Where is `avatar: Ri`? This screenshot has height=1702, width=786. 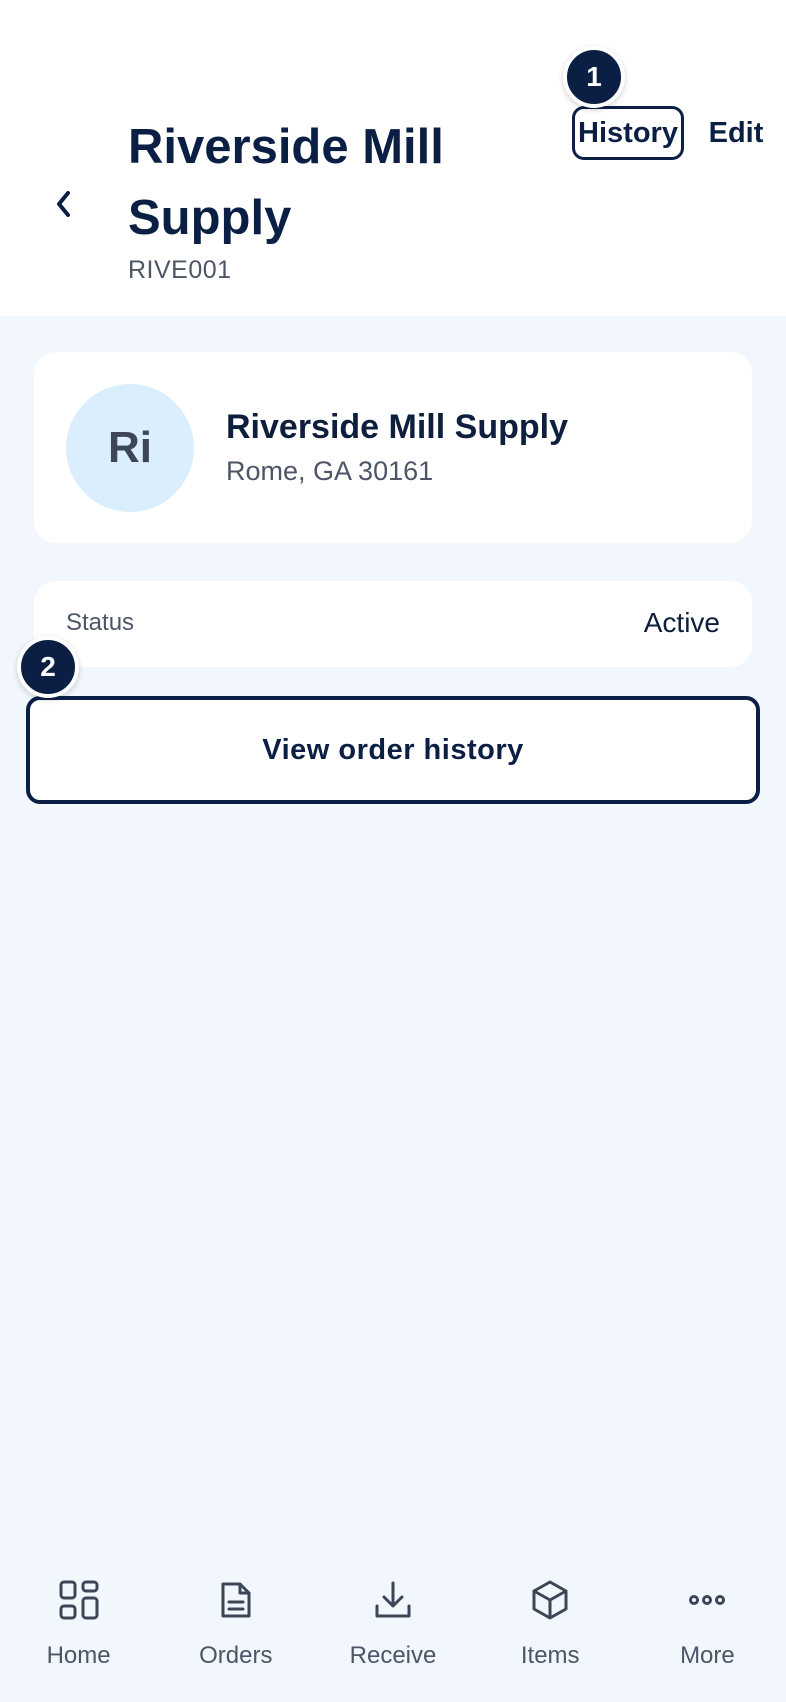 avatar: Ri is located at coordinates (130, 448).